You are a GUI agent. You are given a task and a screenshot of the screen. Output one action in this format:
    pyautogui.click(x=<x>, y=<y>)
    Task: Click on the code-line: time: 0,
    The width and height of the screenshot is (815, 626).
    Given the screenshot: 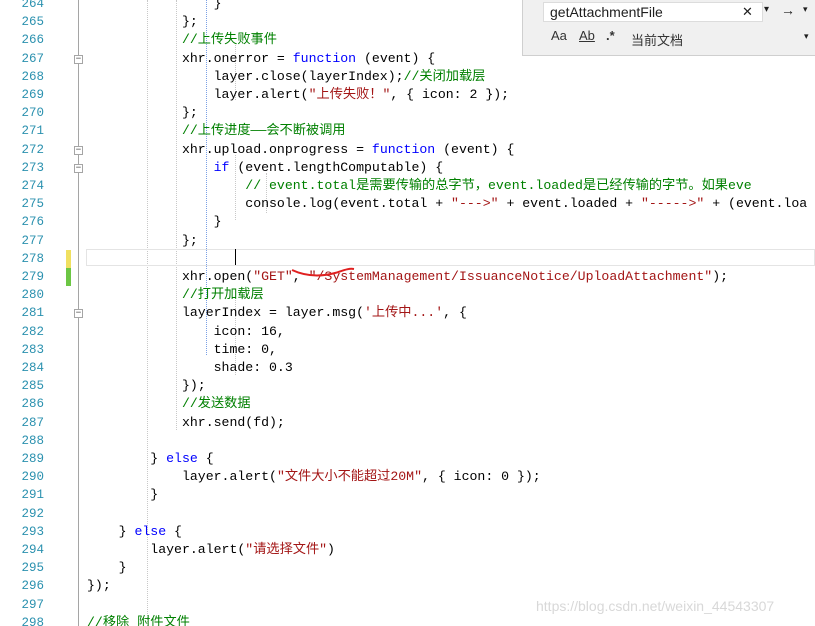 What is the action you would take?
    pyautogui.click(x=182, y=350)
    